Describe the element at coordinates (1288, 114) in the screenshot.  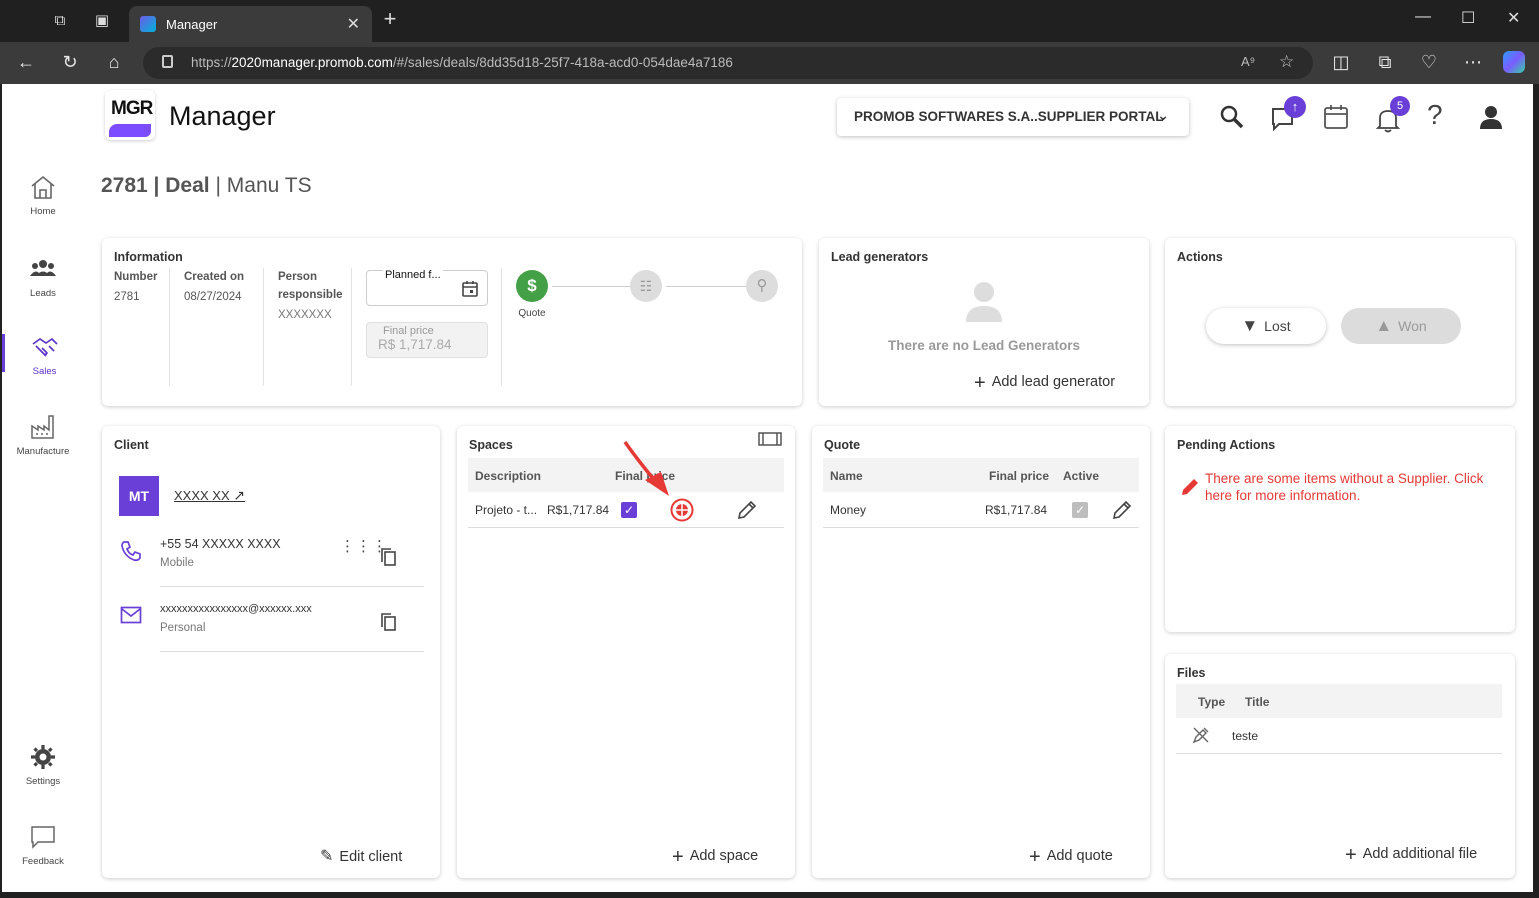
I see `upload-chat-button: ↑` at that location.